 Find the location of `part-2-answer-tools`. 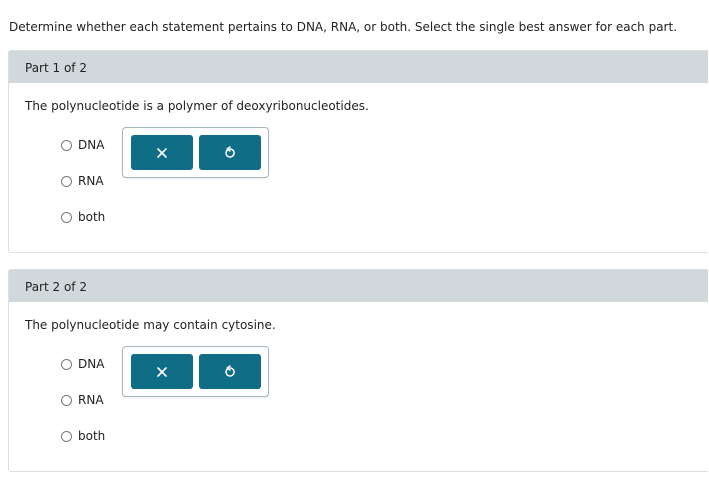

part-2-answer-tools is located at coordinates (195, 371).